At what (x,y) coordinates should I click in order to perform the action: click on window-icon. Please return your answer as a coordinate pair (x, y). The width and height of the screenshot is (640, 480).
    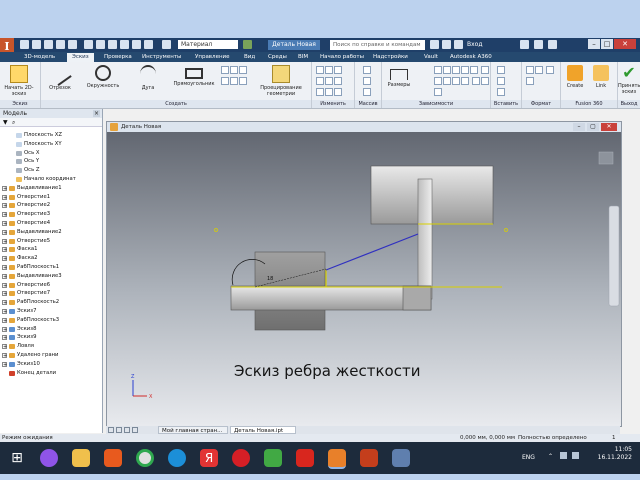
    Looking at the image, I should click on (401, 458).